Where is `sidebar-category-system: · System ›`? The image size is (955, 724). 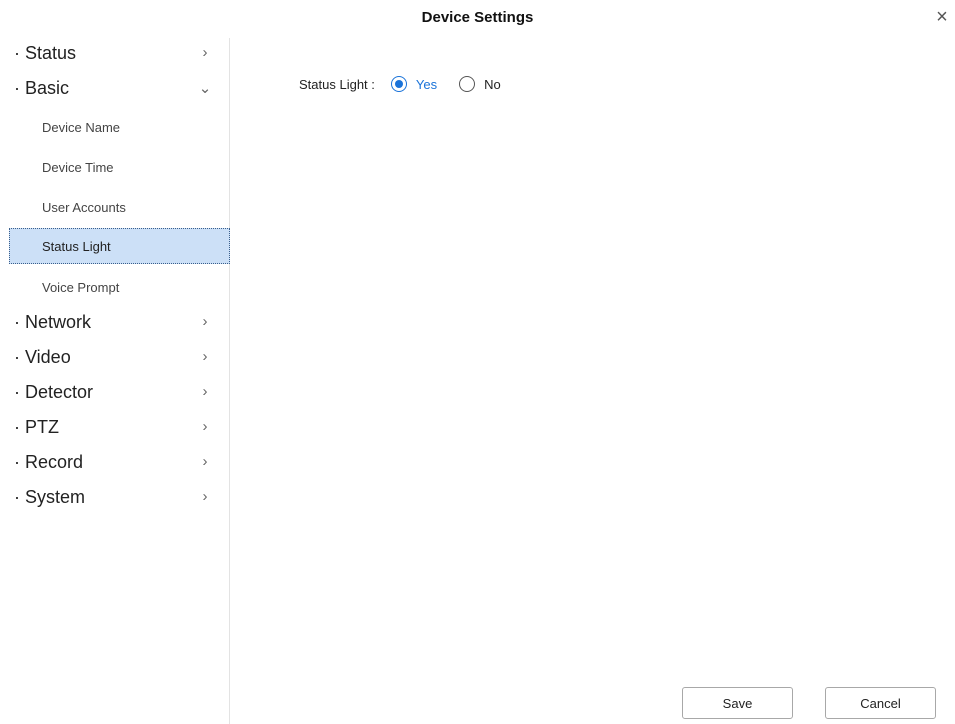 sidebar-category-system: · System › is located at coordinates (115, 499).